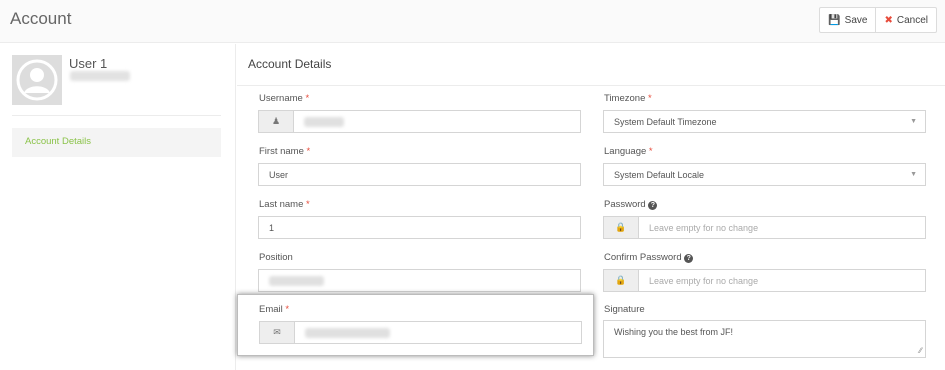  I want to click on first-name-field: User, so click(419, 174).